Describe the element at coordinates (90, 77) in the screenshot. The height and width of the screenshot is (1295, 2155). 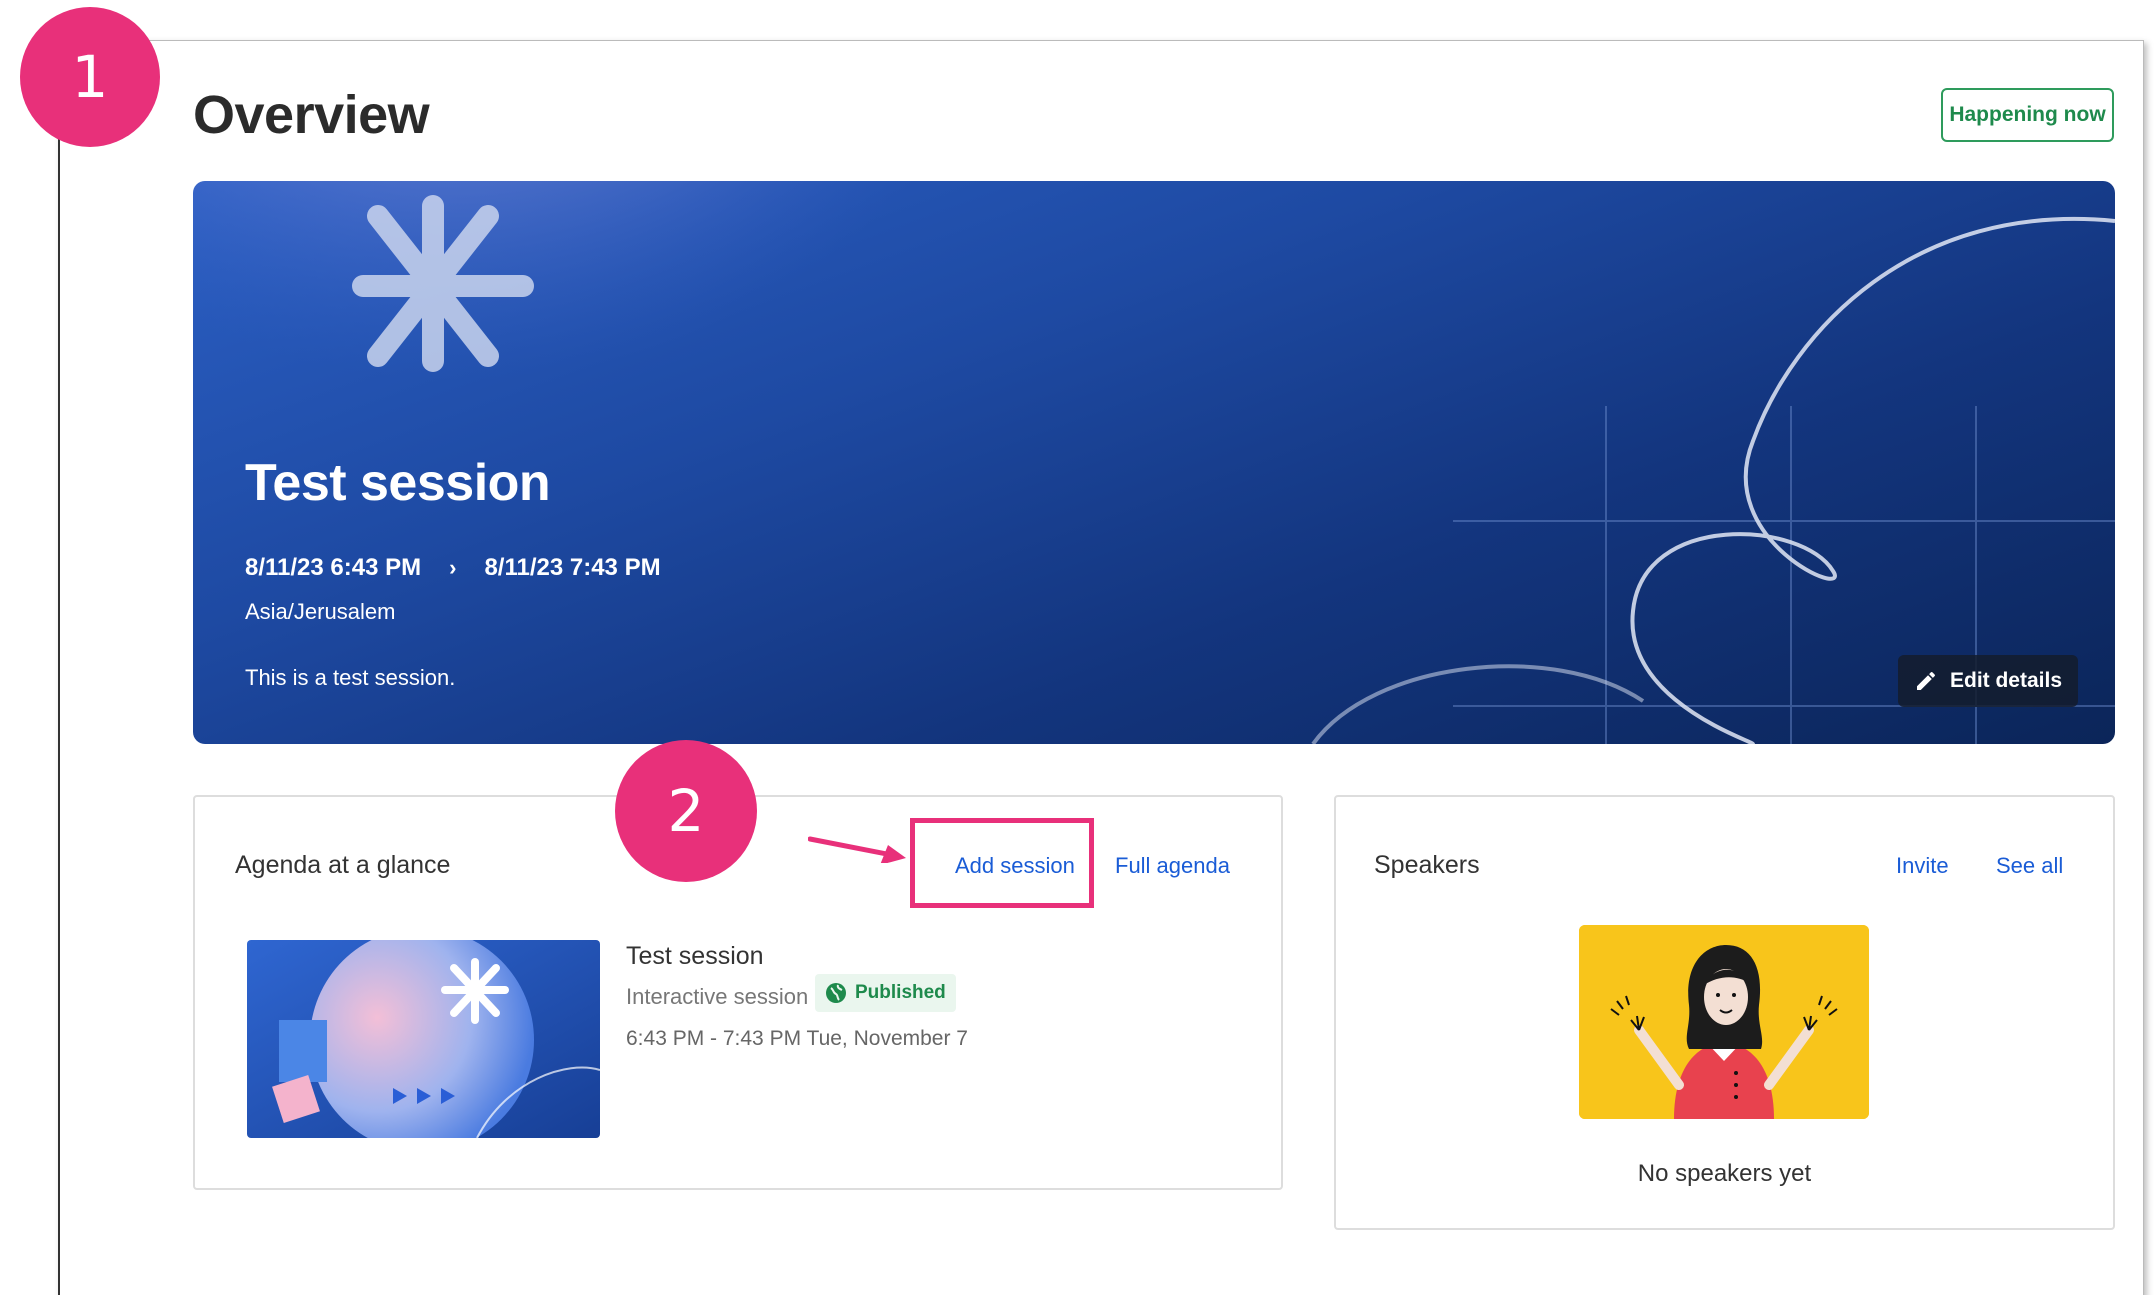
I see `step-callout-1: 1` at that location.